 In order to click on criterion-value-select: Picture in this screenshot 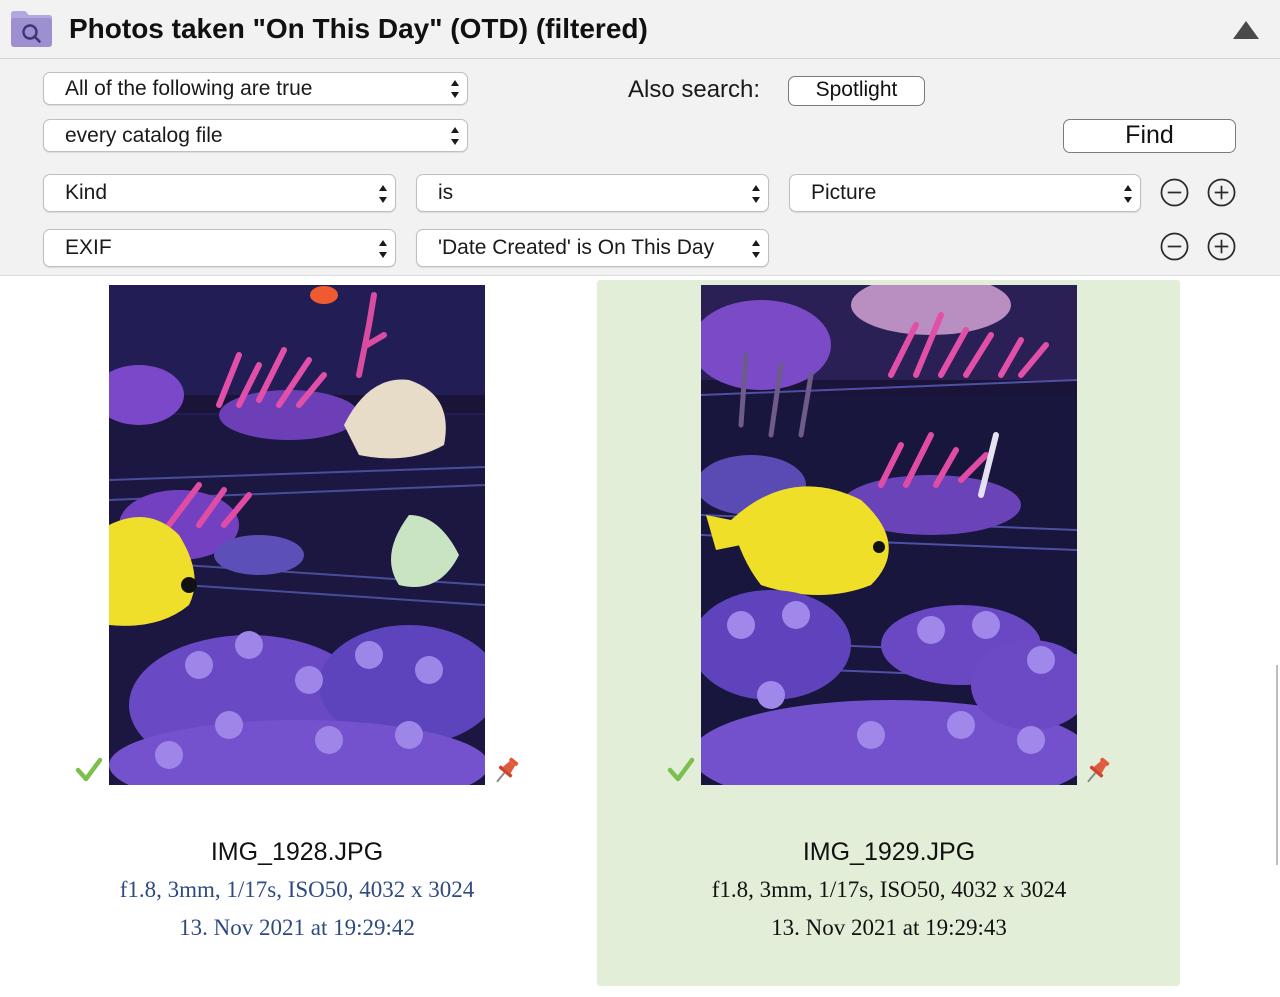, I will do `click(965, 193)`.